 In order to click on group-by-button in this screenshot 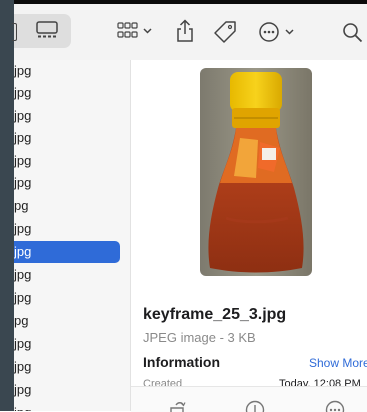, I will do `click(135, 32)`.